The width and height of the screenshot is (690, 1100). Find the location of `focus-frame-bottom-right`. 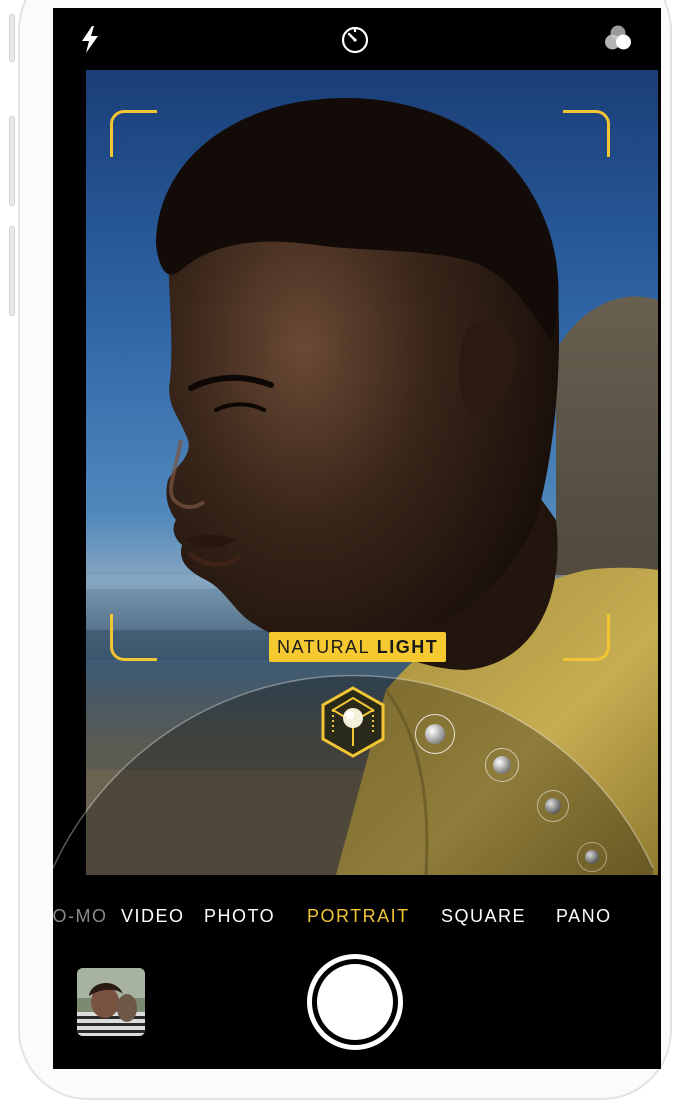

focus-frame-bottom-right is located at coordinates (586, 637).